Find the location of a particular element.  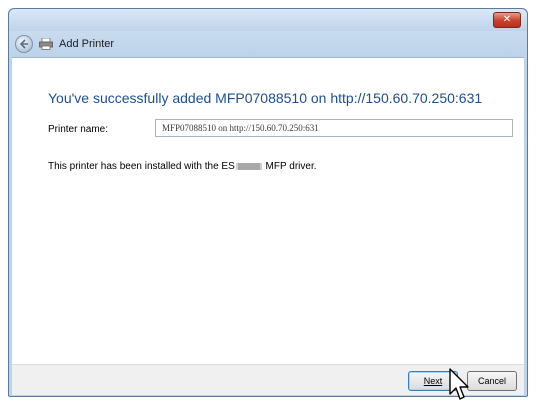

cancel-button: Cancel is located at coordinates (492, 381).